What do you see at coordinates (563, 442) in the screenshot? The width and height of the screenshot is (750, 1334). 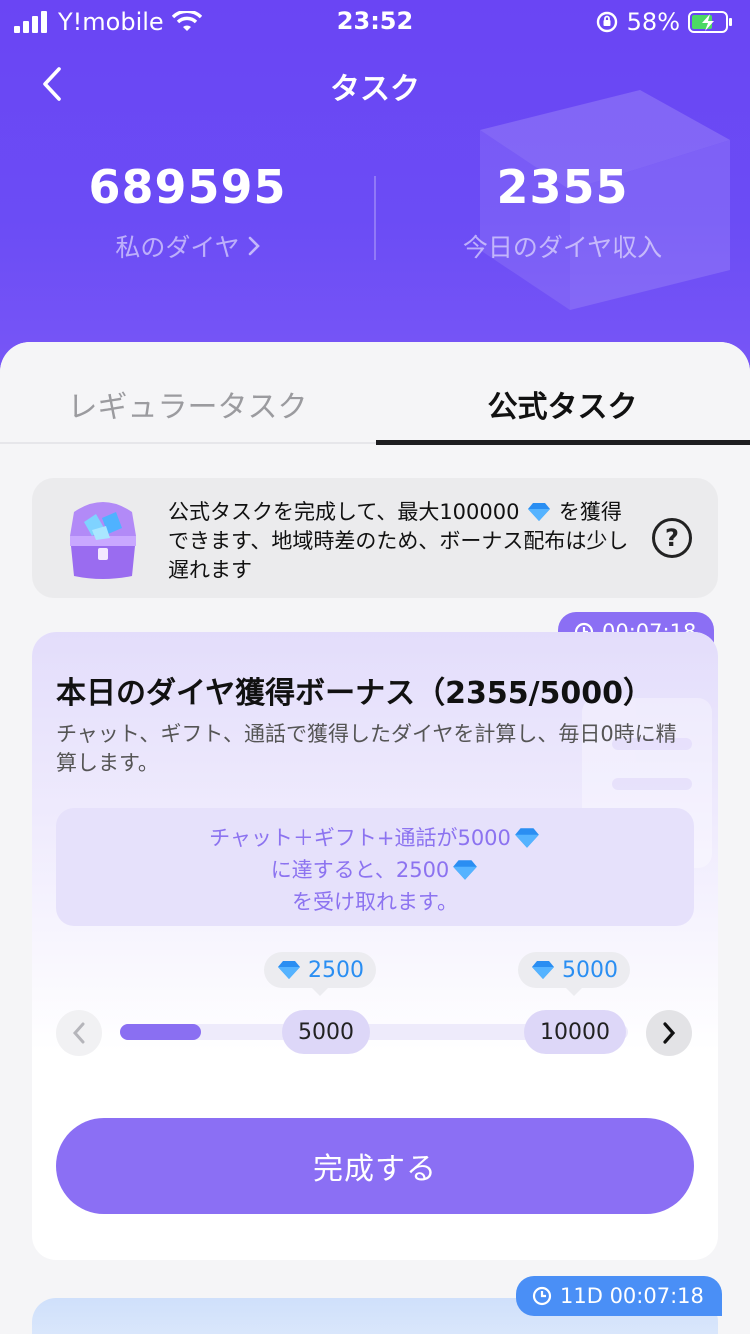 I see `active-tab-indicator` at bounding box center [563, 442].